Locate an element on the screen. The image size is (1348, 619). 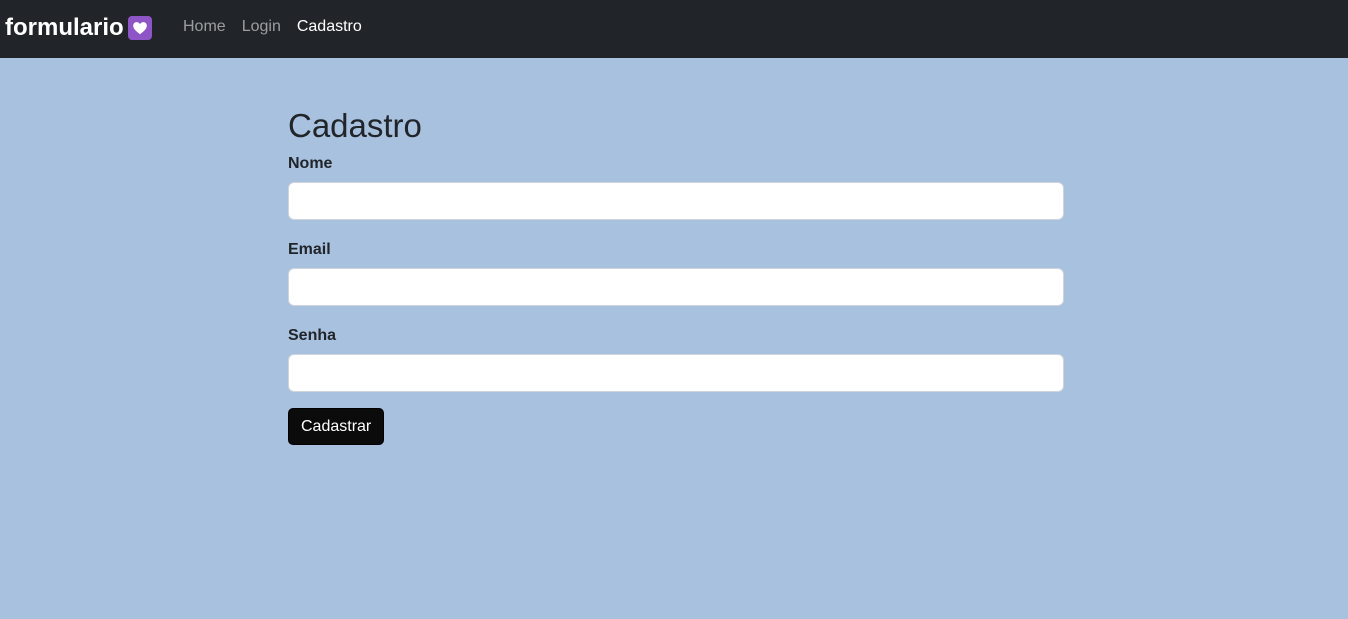
page-title: Cadastro is located at coordinates (355, 125).